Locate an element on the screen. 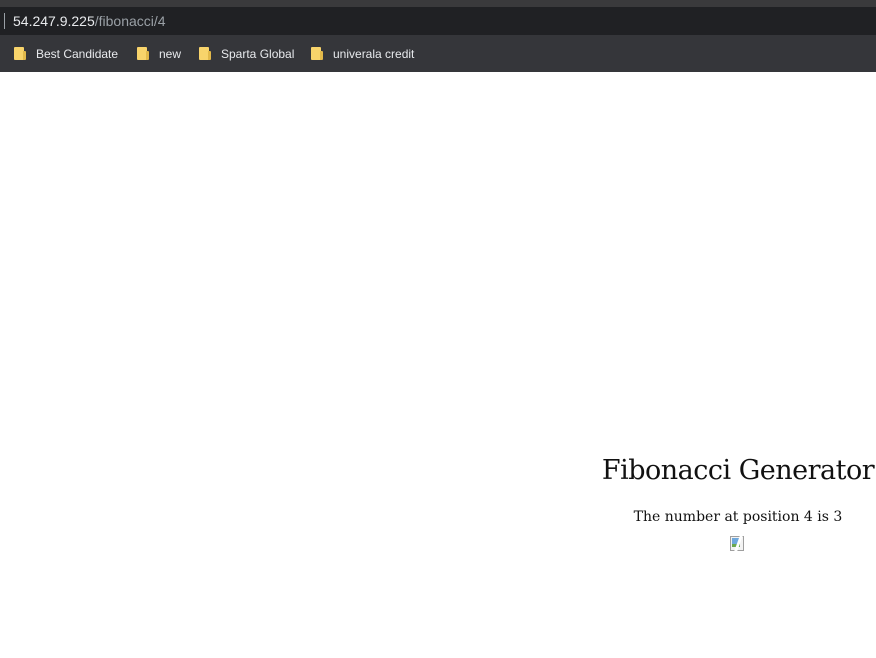 The width and height of the screenshot is (876, 658). text-cursor is located at coordinates (4, 21).